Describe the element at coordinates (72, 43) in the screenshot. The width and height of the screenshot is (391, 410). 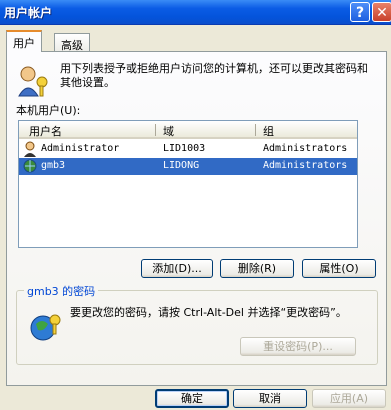
I see `tab-advanced: 高级` at that location.